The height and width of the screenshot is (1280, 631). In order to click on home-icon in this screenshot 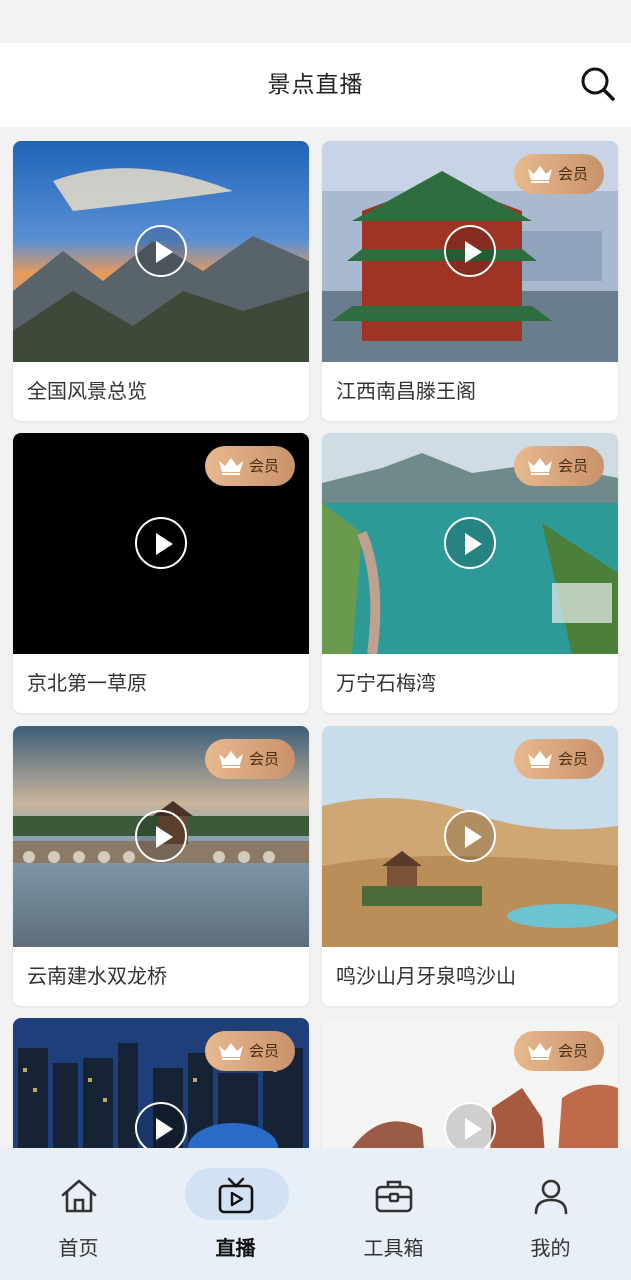, I will do `click(79, 1196)`.